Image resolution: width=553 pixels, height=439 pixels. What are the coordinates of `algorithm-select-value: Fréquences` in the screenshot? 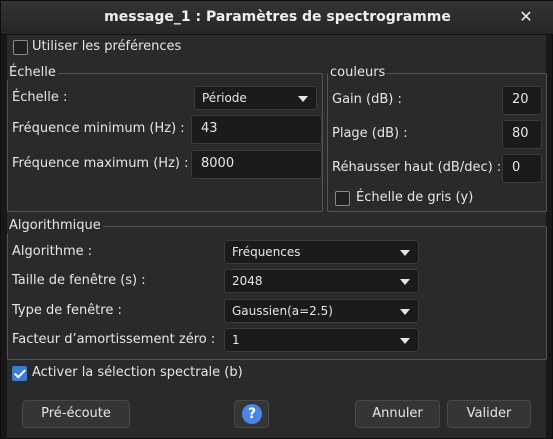 It's located at (266, 252).